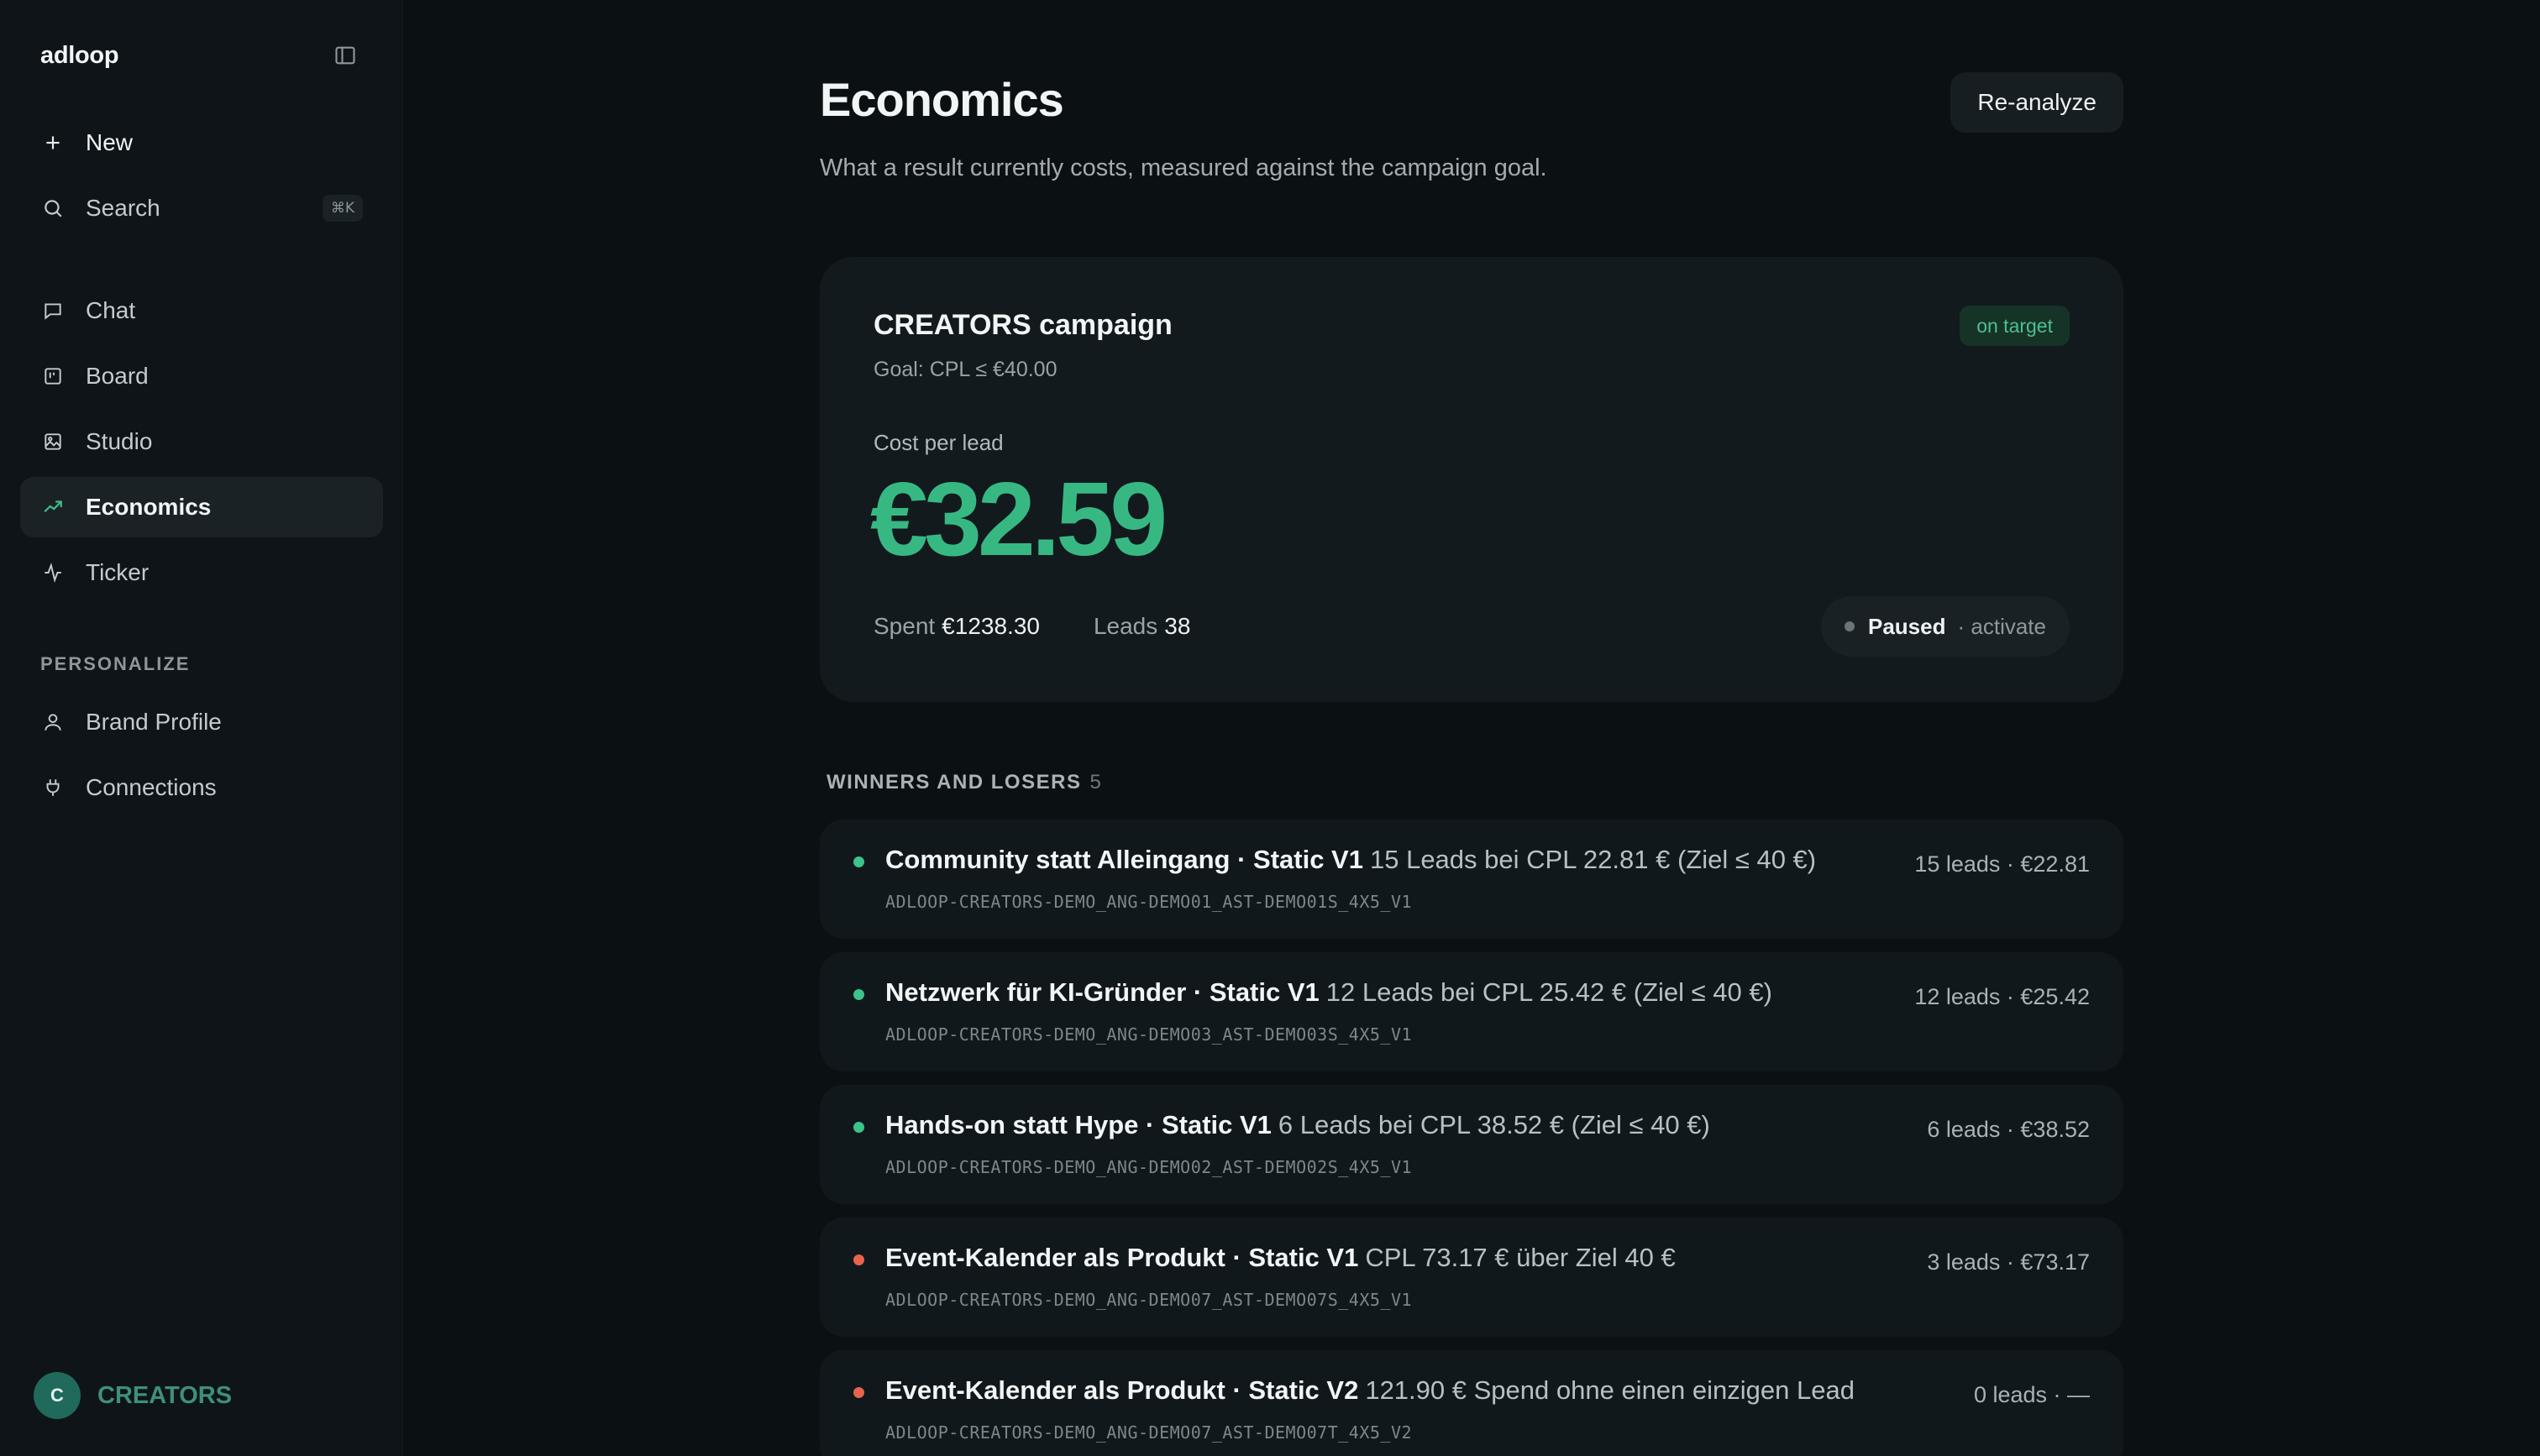  What do you see at coordinates (201, 55) in the screenshot?
I see `sidebar-header: adloop` at bounding box center [201, 55].